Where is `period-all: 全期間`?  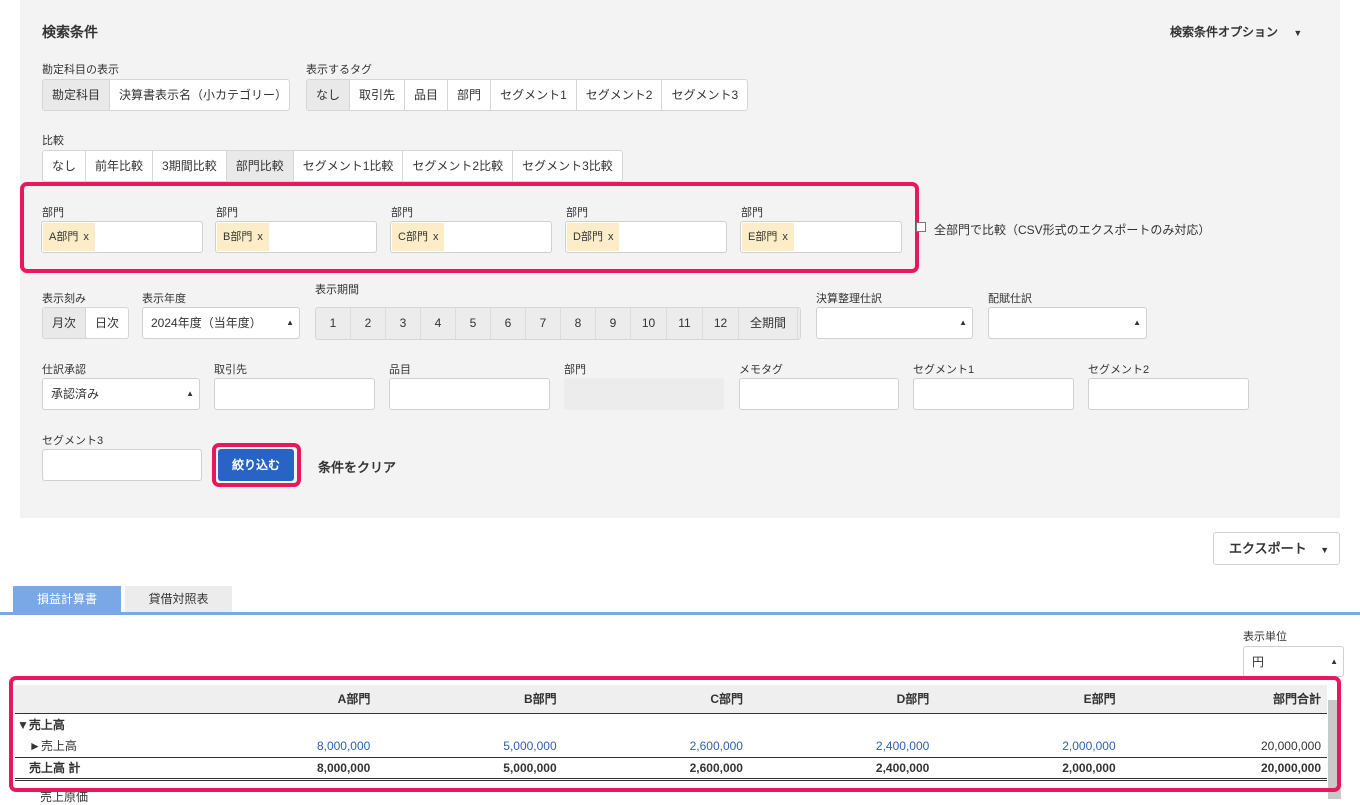 period-all: 全期間 is located at coordinates (768, 323).